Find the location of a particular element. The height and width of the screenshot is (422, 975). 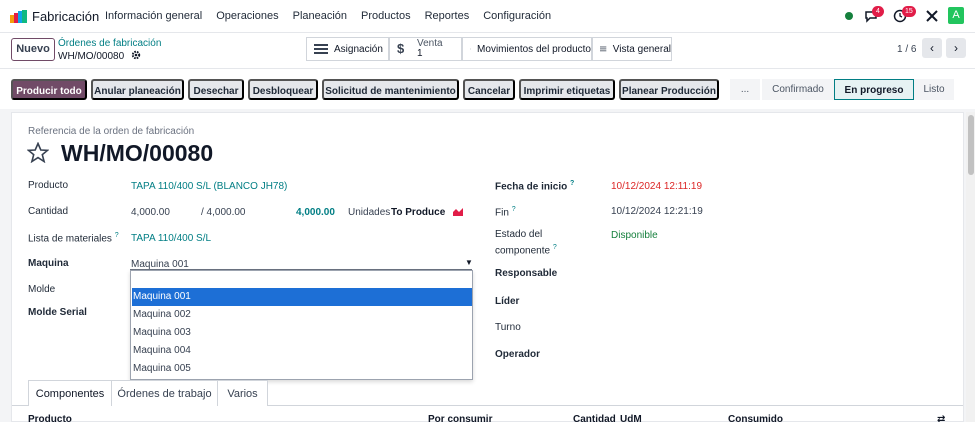

bom-label: Lista de materiales ? is located at coordinates (73, 238).